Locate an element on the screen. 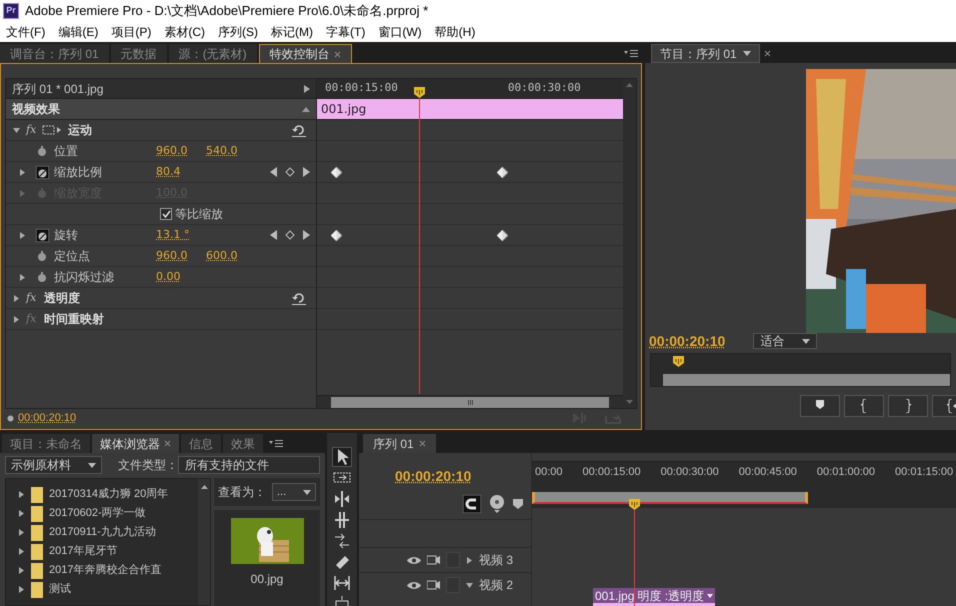 This screenshot has width=956, height=606. folder-name: 20170602-两学一做 is located at coordinates (97, 513).